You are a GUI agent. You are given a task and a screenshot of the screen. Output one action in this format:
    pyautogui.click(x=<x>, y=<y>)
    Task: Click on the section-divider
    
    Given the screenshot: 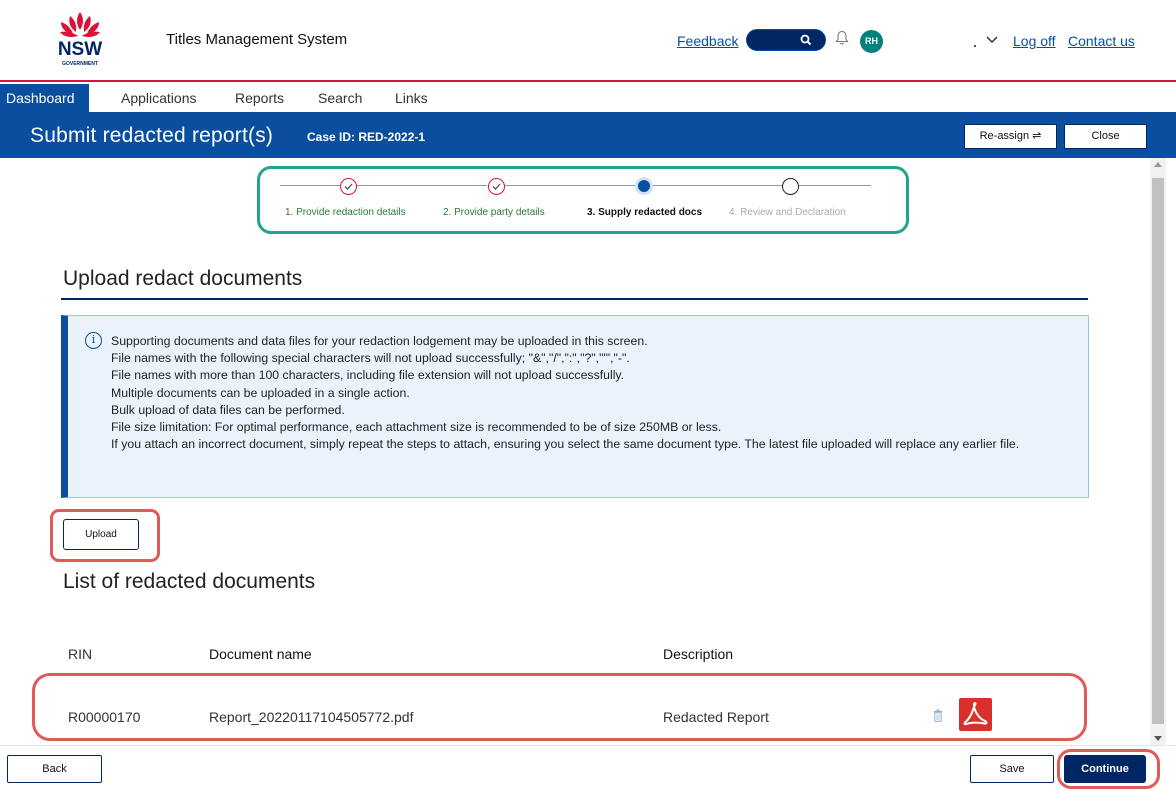 What is the action you would take?
    pyautogui.click(x=574, y=299)
    